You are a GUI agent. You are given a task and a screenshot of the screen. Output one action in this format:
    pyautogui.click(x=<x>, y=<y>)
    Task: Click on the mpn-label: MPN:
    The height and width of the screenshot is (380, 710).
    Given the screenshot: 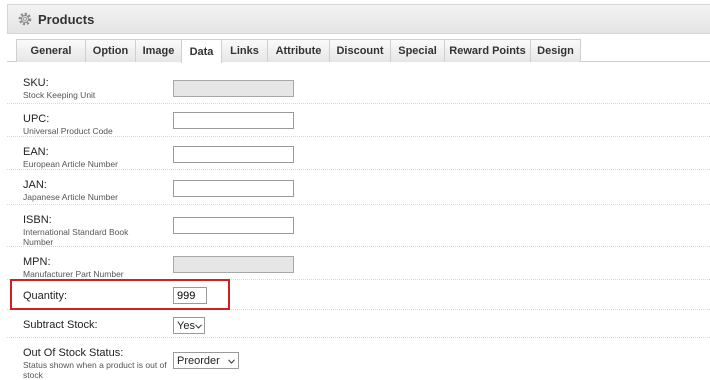 What is the action you would take?
    pyautogui.click(x=37, y=262)
    